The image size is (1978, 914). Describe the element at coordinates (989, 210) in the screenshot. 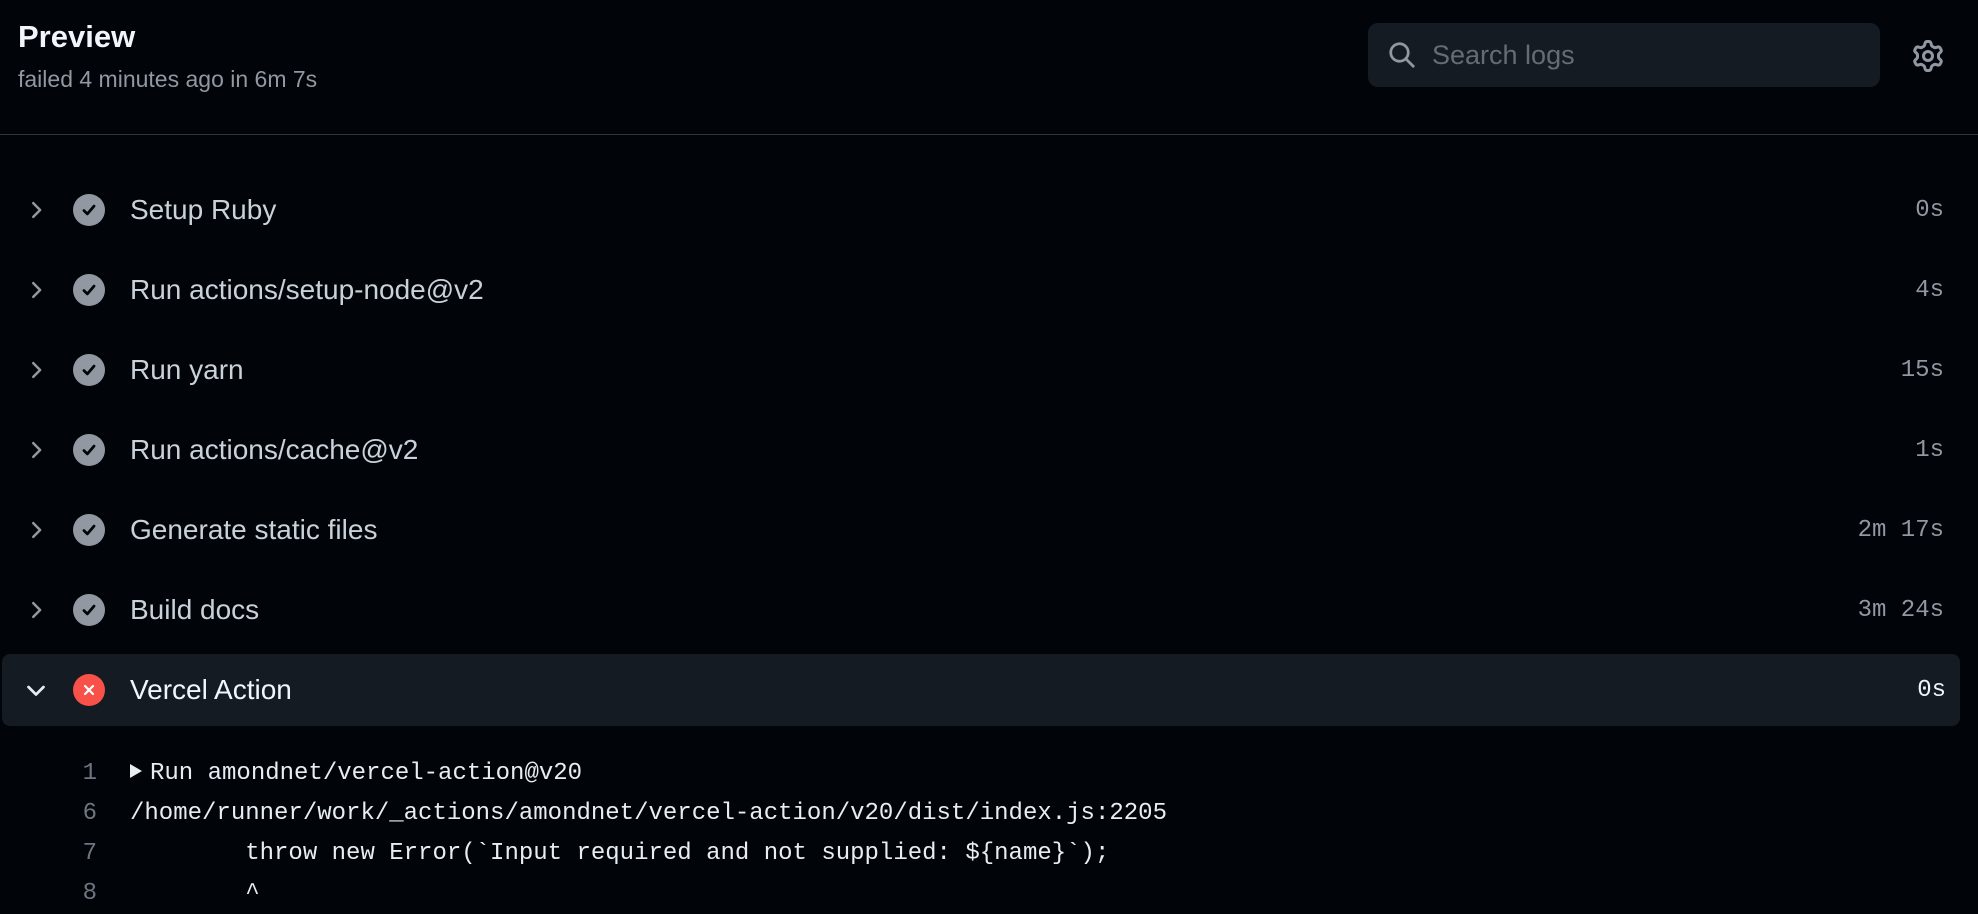

I see `step-row: Setup Ruby 0s` at that location.